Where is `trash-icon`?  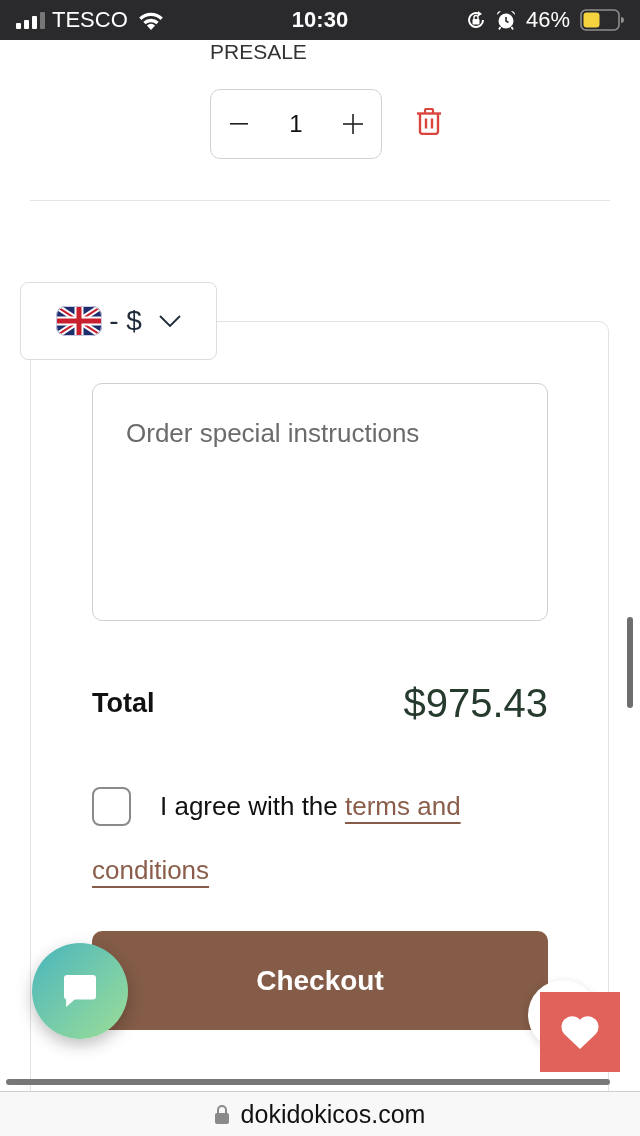
trash-icon is located at coordinates (429, 121).